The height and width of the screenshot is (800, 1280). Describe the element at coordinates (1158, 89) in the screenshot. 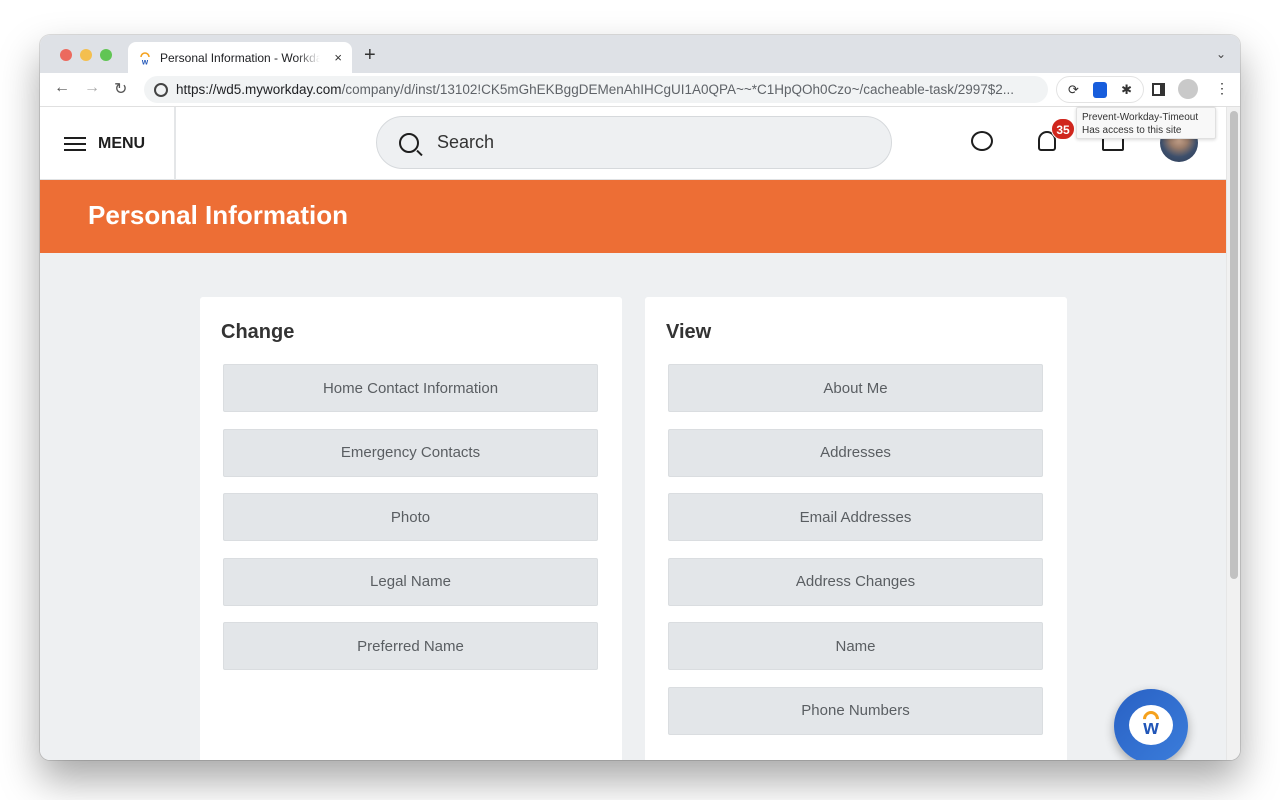

I see `side-panel-icon` at that location.